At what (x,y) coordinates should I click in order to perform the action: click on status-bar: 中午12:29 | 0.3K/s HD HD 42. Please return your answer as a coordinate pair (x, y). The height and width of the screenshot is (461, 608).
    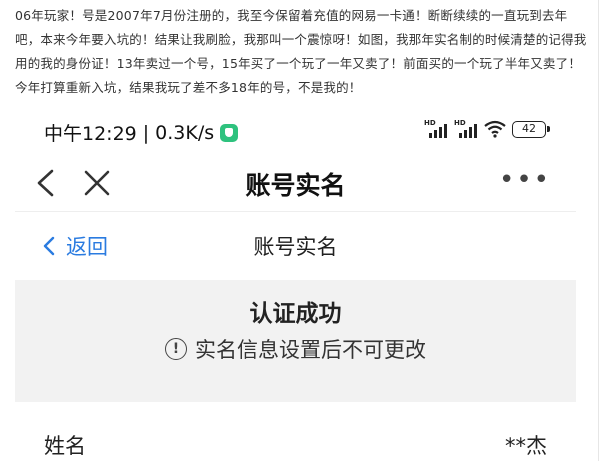
    Looking at the image, I should click on (295, 130).